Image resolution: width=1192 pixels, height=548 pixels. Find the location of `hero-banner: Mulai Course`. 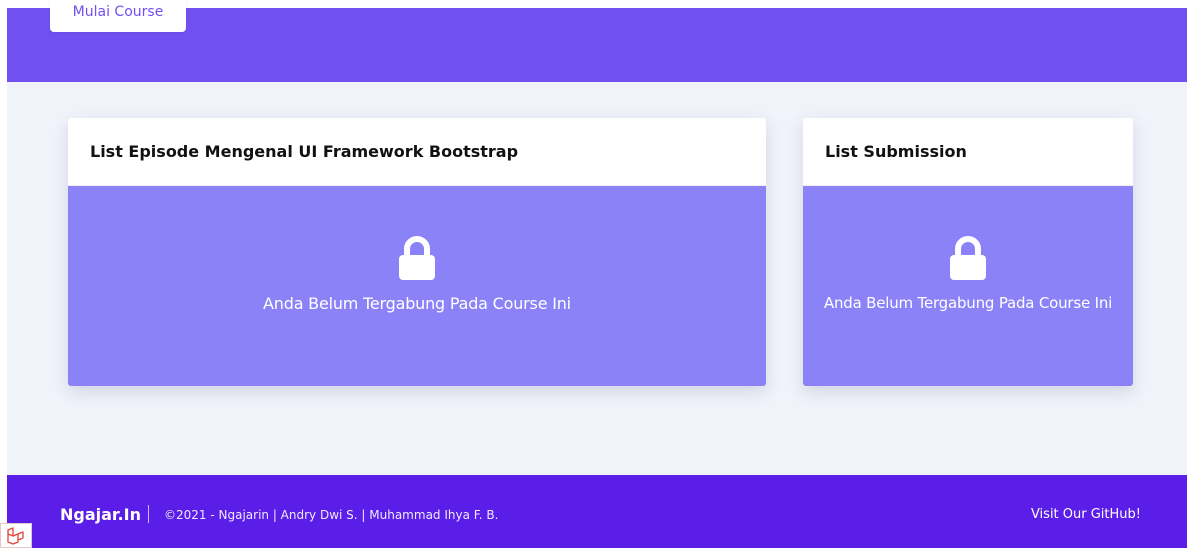

hero-banner: Mulai Course is located at coordinates (597, 41).